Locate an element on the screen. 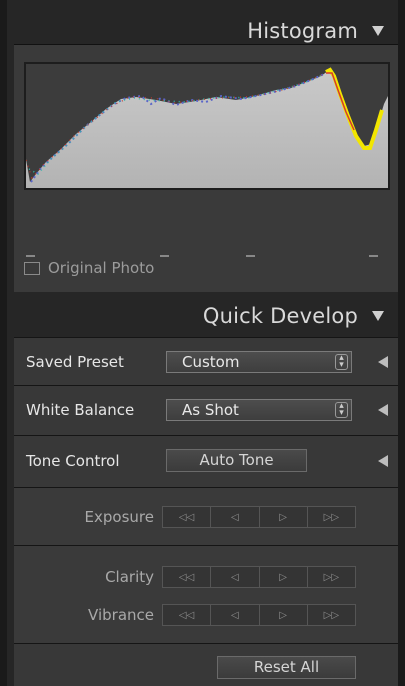  tone-control-row: Tone Control Auto Tone is located at coordinates (206, 461).